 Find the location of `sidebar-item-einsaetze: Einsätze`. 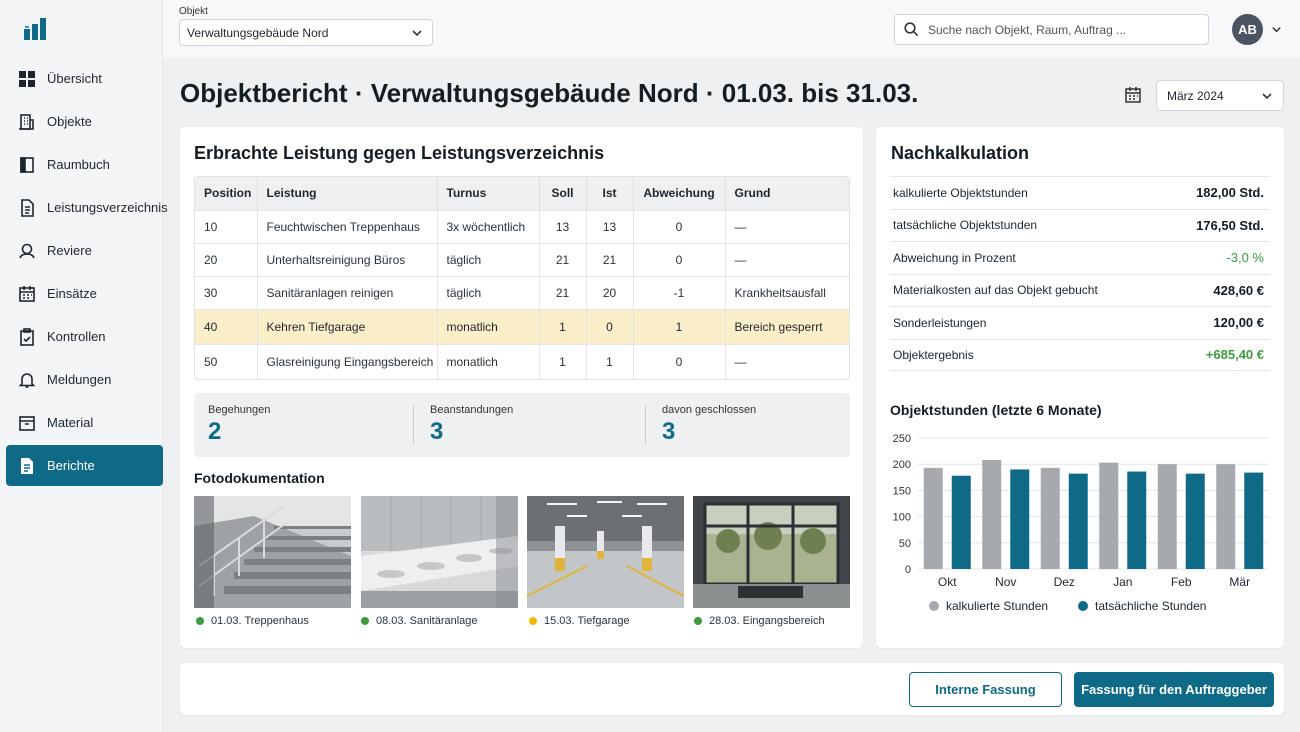

sidebar-item-einsaetze: Einsätze is located at coordinates (84, 293).